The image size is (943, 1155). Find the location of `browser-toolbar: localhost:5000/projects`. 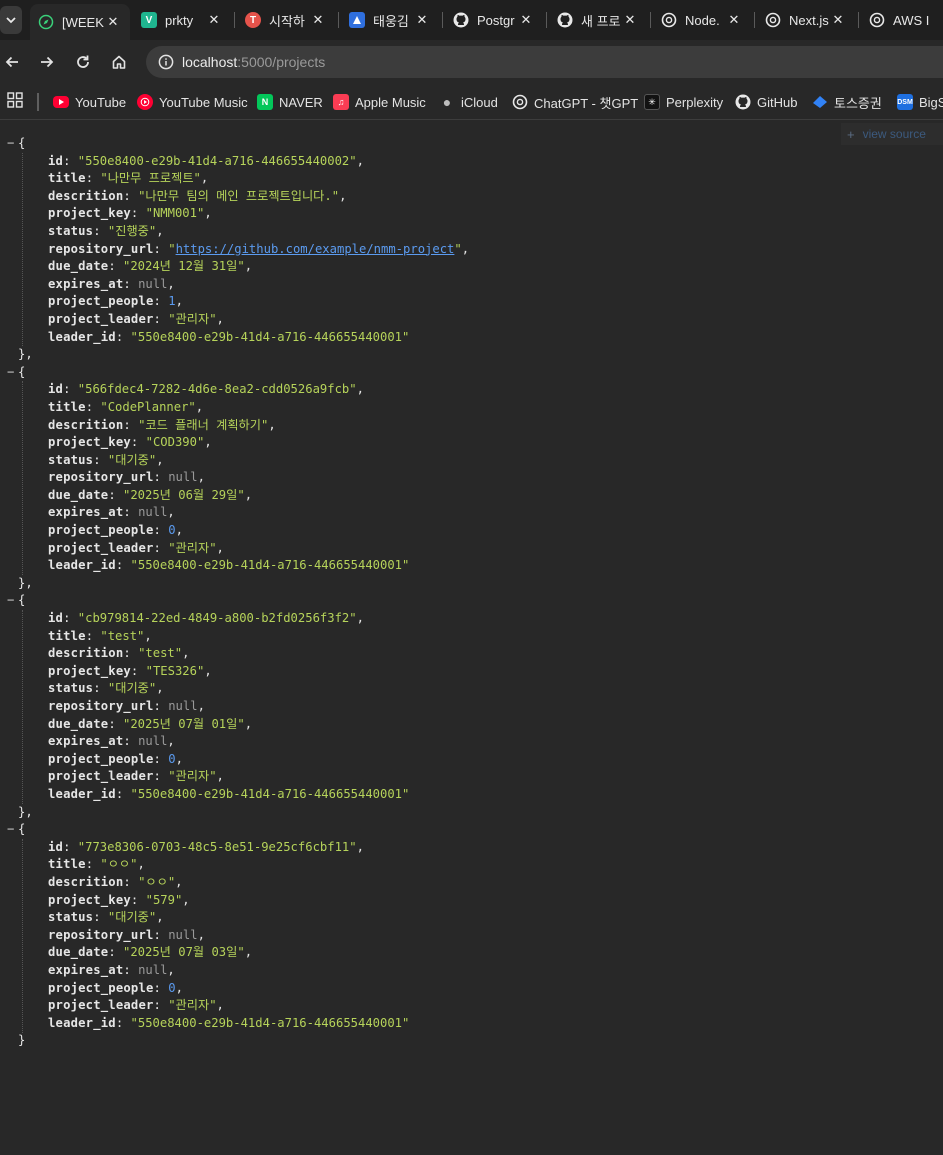

browser-toolbar: localhost:5000/projects is located at coordinates (471, 62).